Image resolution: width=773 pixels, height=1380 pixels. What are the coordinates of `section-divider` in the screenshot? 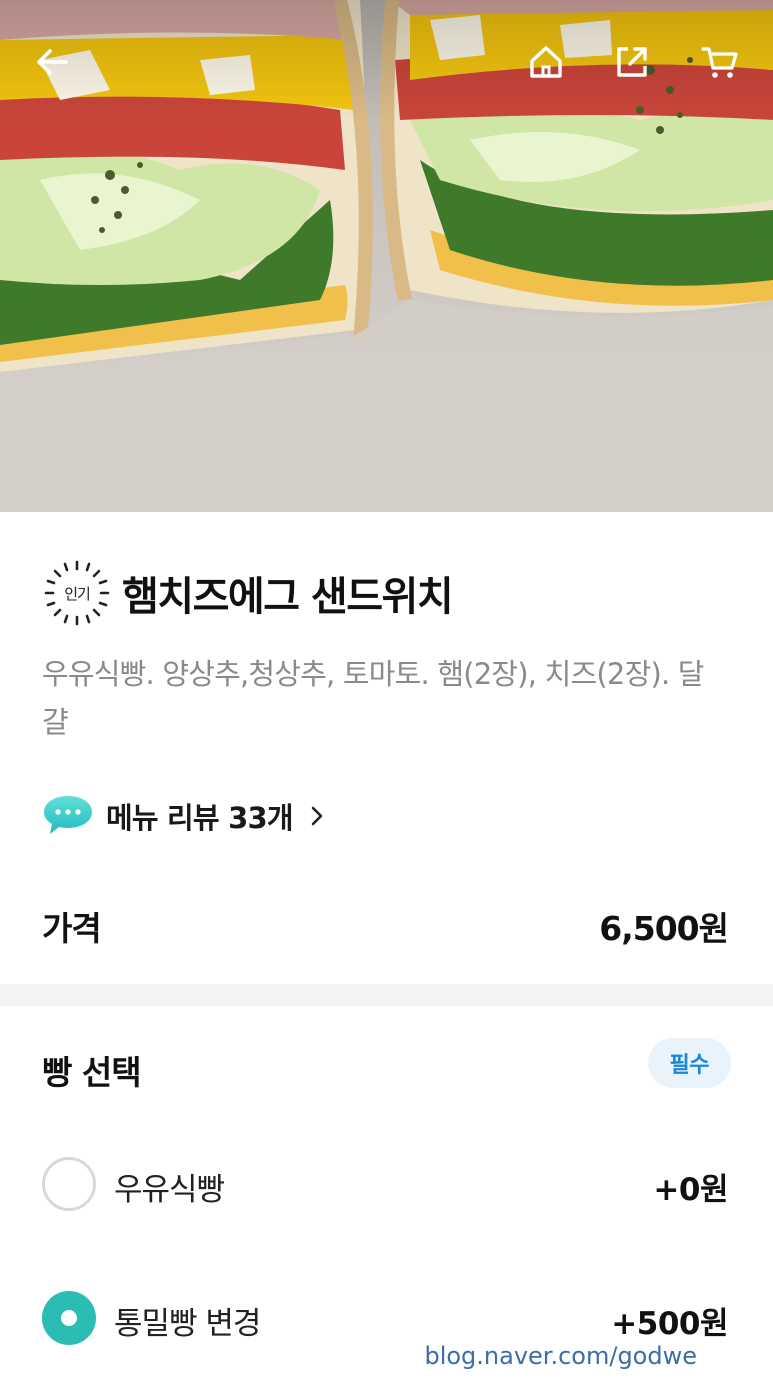 It's located at (386, 995).